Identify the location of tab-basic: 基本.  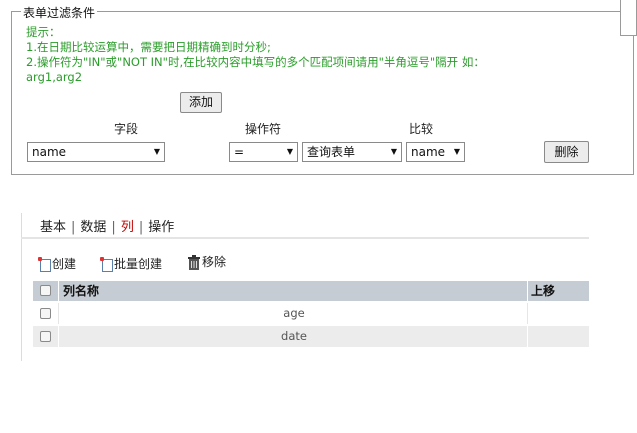
(53, 225).